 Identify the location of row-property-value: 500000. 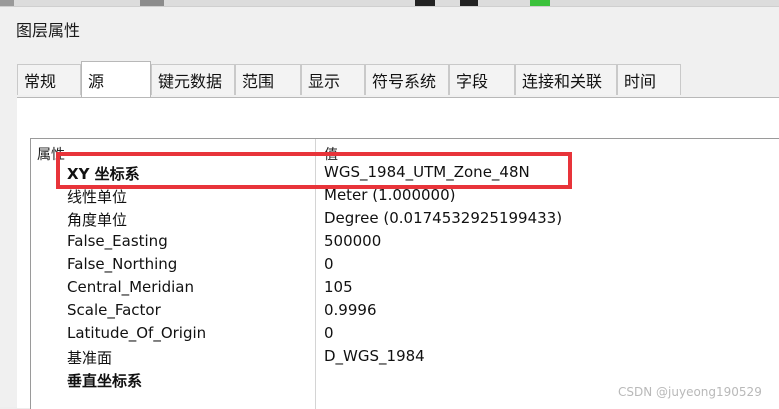
(353, 241).